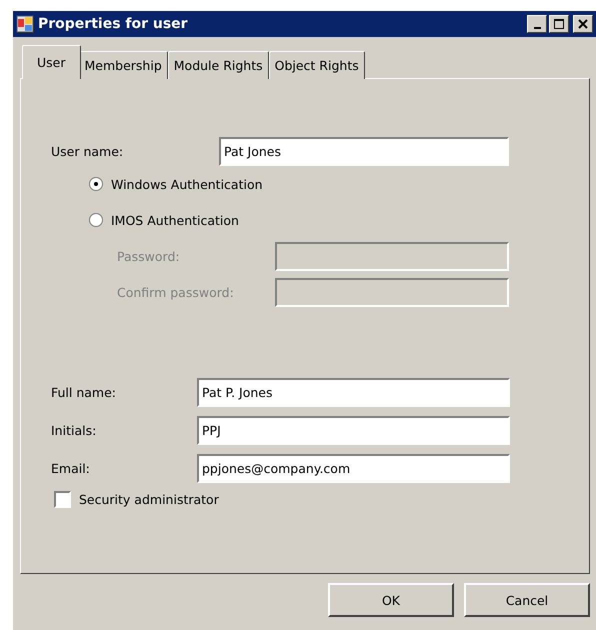 This screenshot has height=630, width=596. What do you see at coordinates (71, 468) in the screenshot?
I see `field-label: Email:` at bounding box center [71, 468].